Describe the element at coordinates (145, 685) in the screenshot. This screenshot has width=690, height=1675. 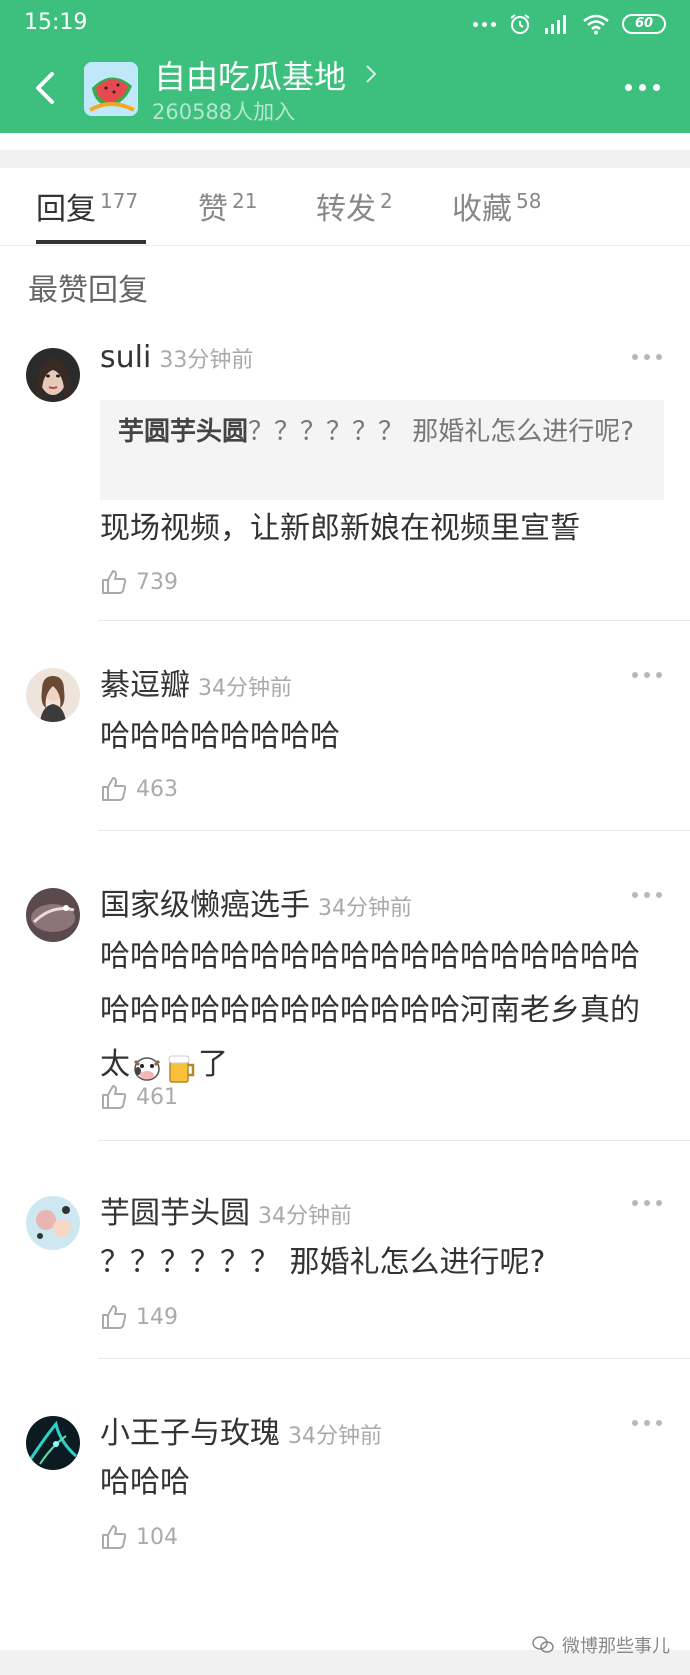
I see `username: 綦逗瓣` at that location.